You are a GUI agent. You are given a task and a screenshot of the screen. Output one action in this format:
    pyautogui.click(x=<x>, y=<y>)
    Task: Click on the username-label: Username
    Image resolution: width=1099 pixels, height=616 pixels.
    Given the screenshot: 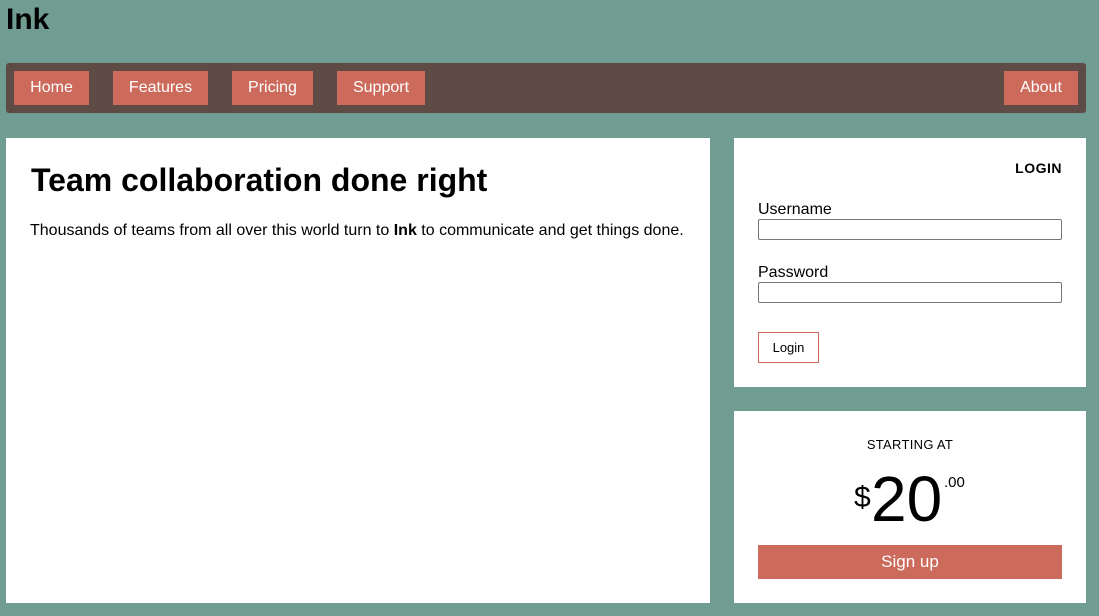 What is the action you would take?
    pyautogui.click(x=795, y=209)
    